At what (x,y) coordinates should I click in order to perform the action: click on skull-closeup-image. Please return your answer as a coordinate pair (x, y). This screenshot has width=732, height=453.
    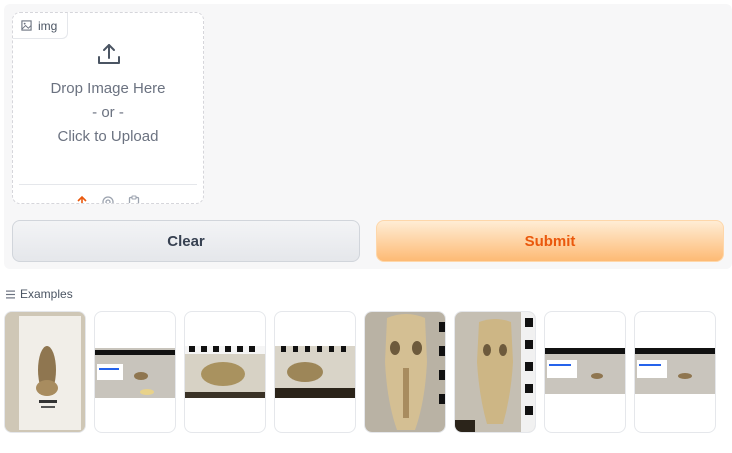
    Looking at the image, I should click on (405, 372).